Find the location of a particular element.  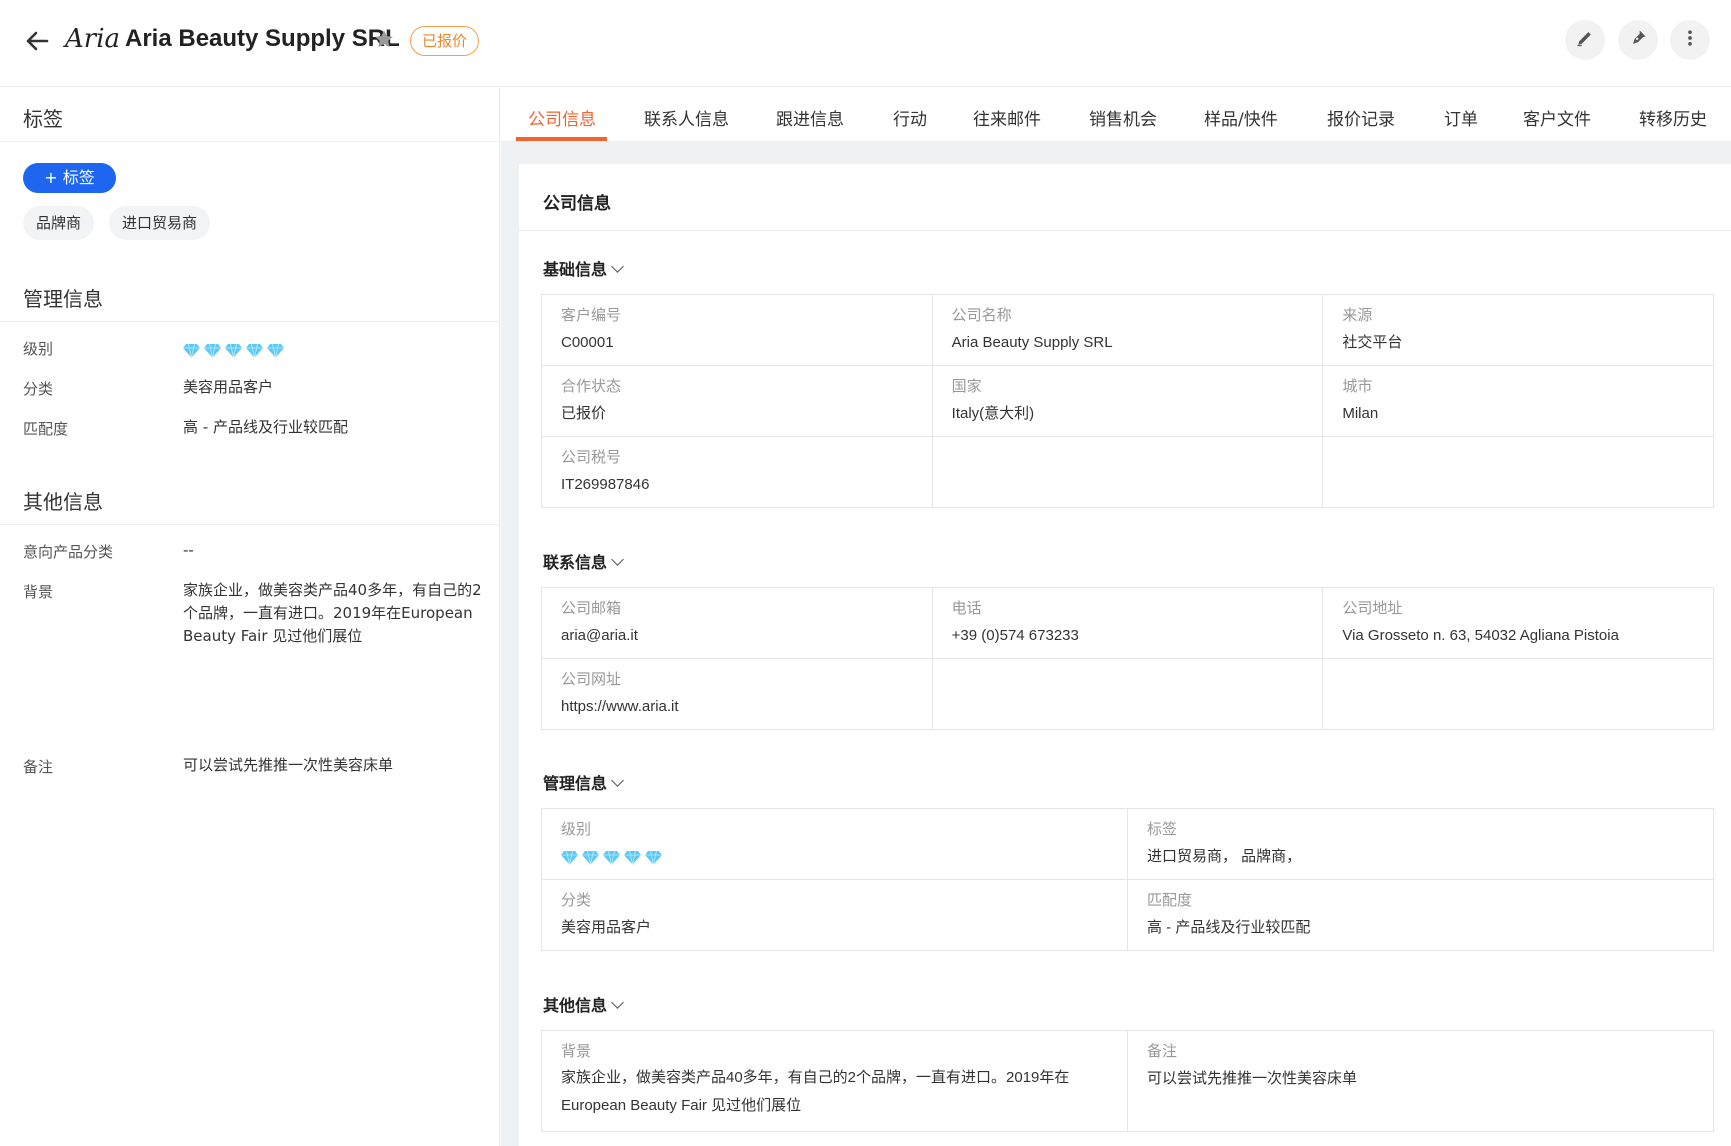

tag-chip: 品牌商 is located at coordinates (59, 223).